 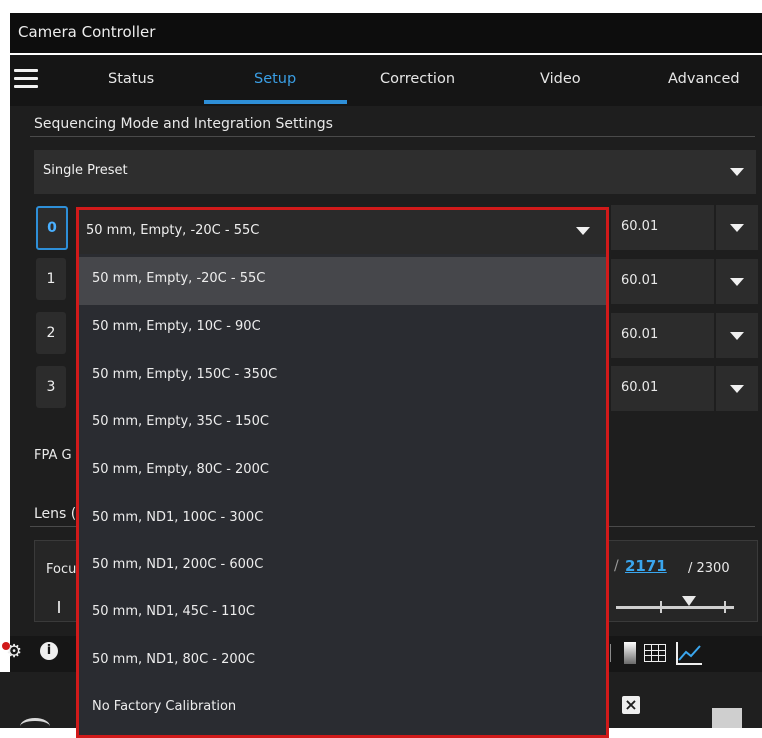 I want to click on preset-value-0-dropdown, so click(x=737, y=227).